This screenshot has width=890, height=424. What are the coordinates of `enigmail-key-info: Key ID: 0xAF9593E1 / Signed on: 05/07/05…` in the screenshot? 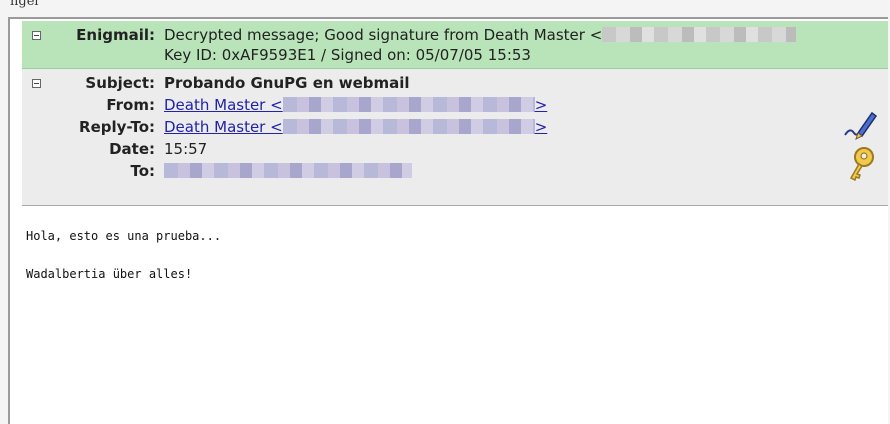 It's located at (347, 55).